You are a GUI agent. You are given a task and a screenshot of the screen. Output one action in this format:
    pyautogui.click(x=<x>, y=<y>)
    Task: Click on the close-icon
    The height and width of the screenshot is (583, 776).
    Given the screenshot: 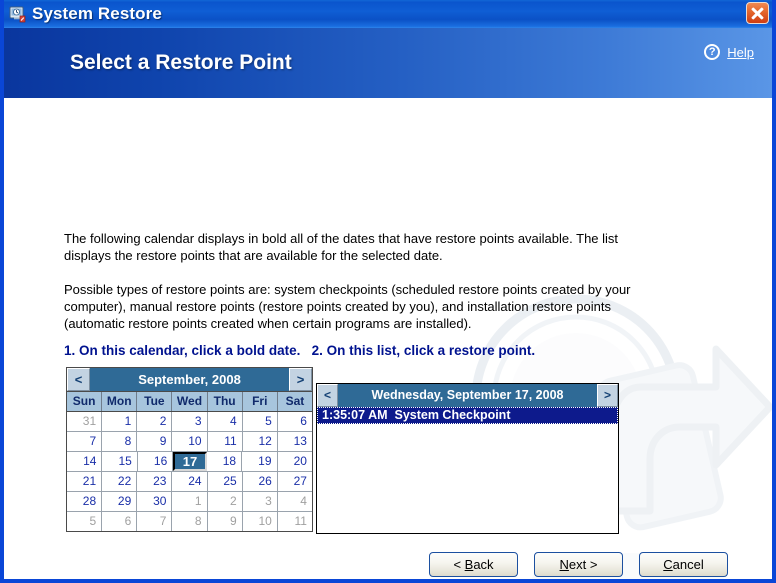 What is the action you would take?
    pyautogui.click(x=757, y=13)
    